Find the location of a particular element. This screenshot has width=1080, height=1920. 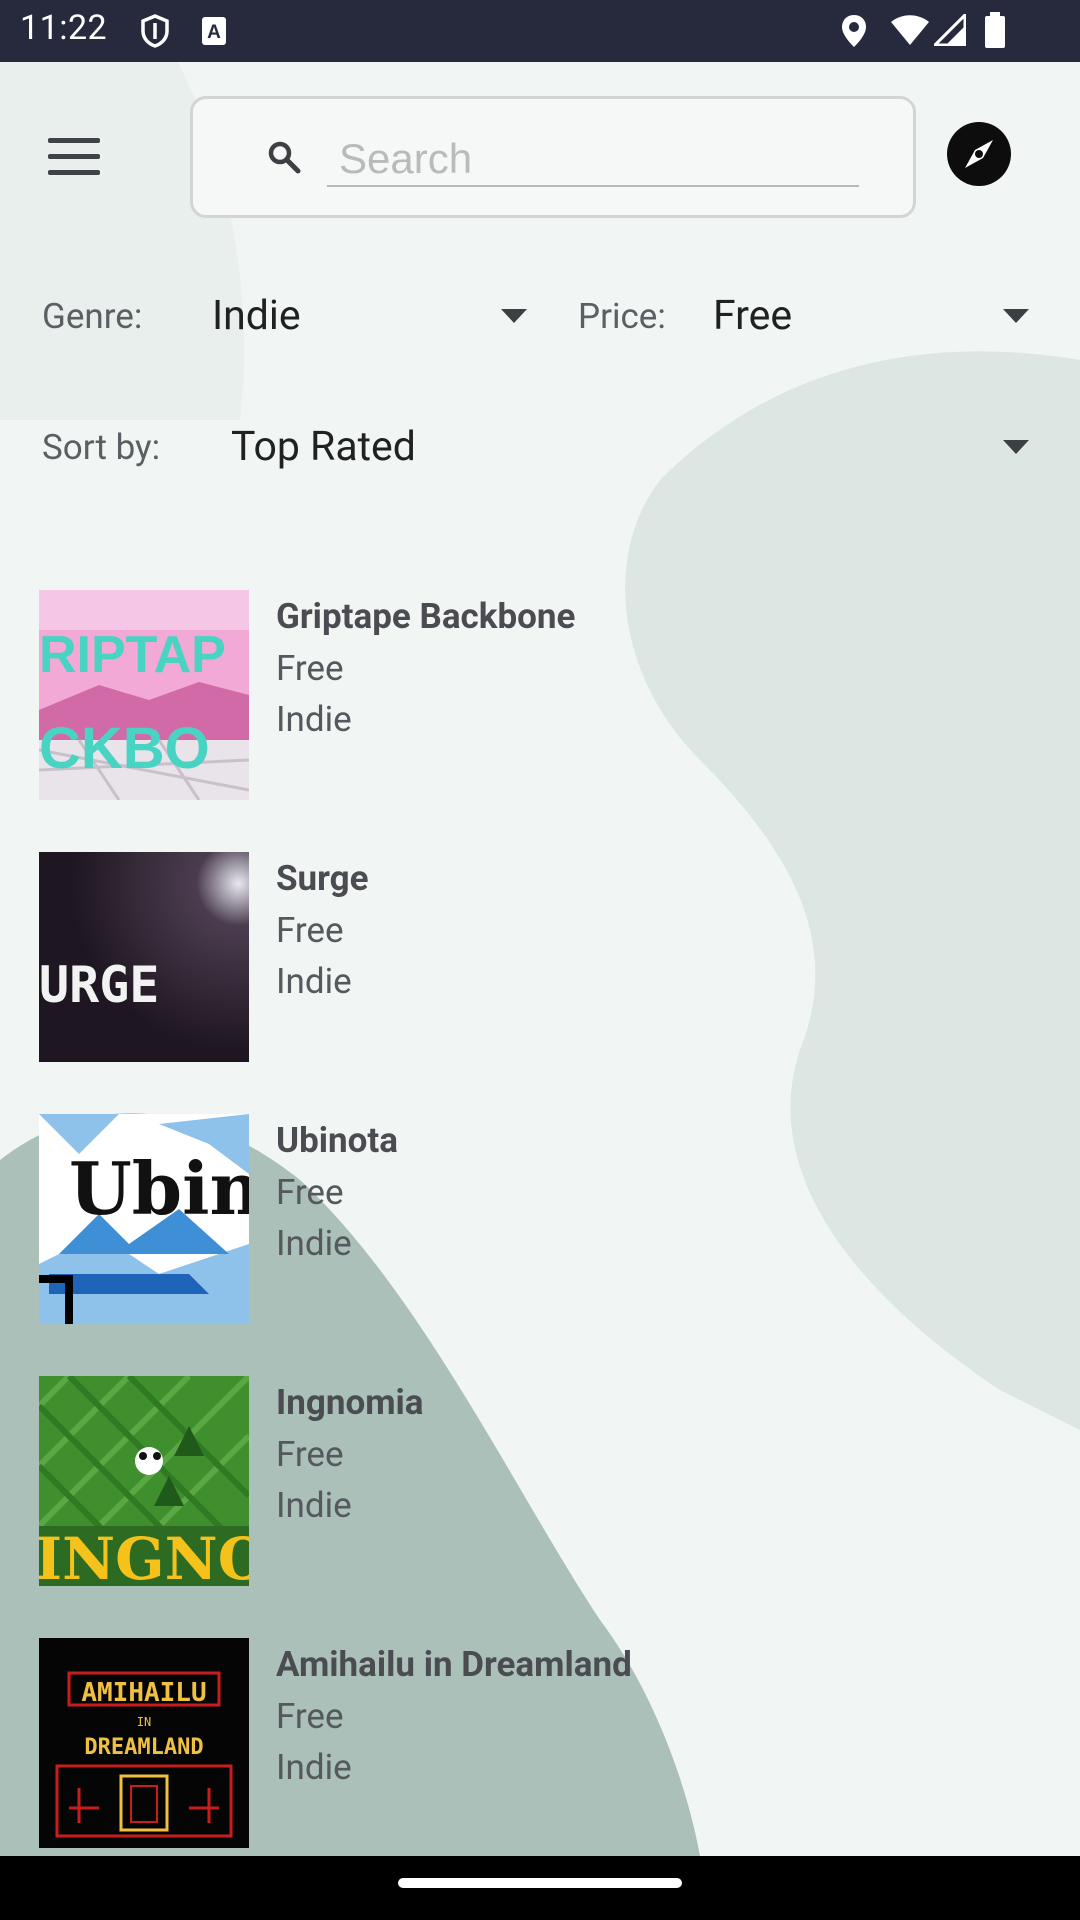

svg-text: INGNOM is located at coordinates (144, 1555).